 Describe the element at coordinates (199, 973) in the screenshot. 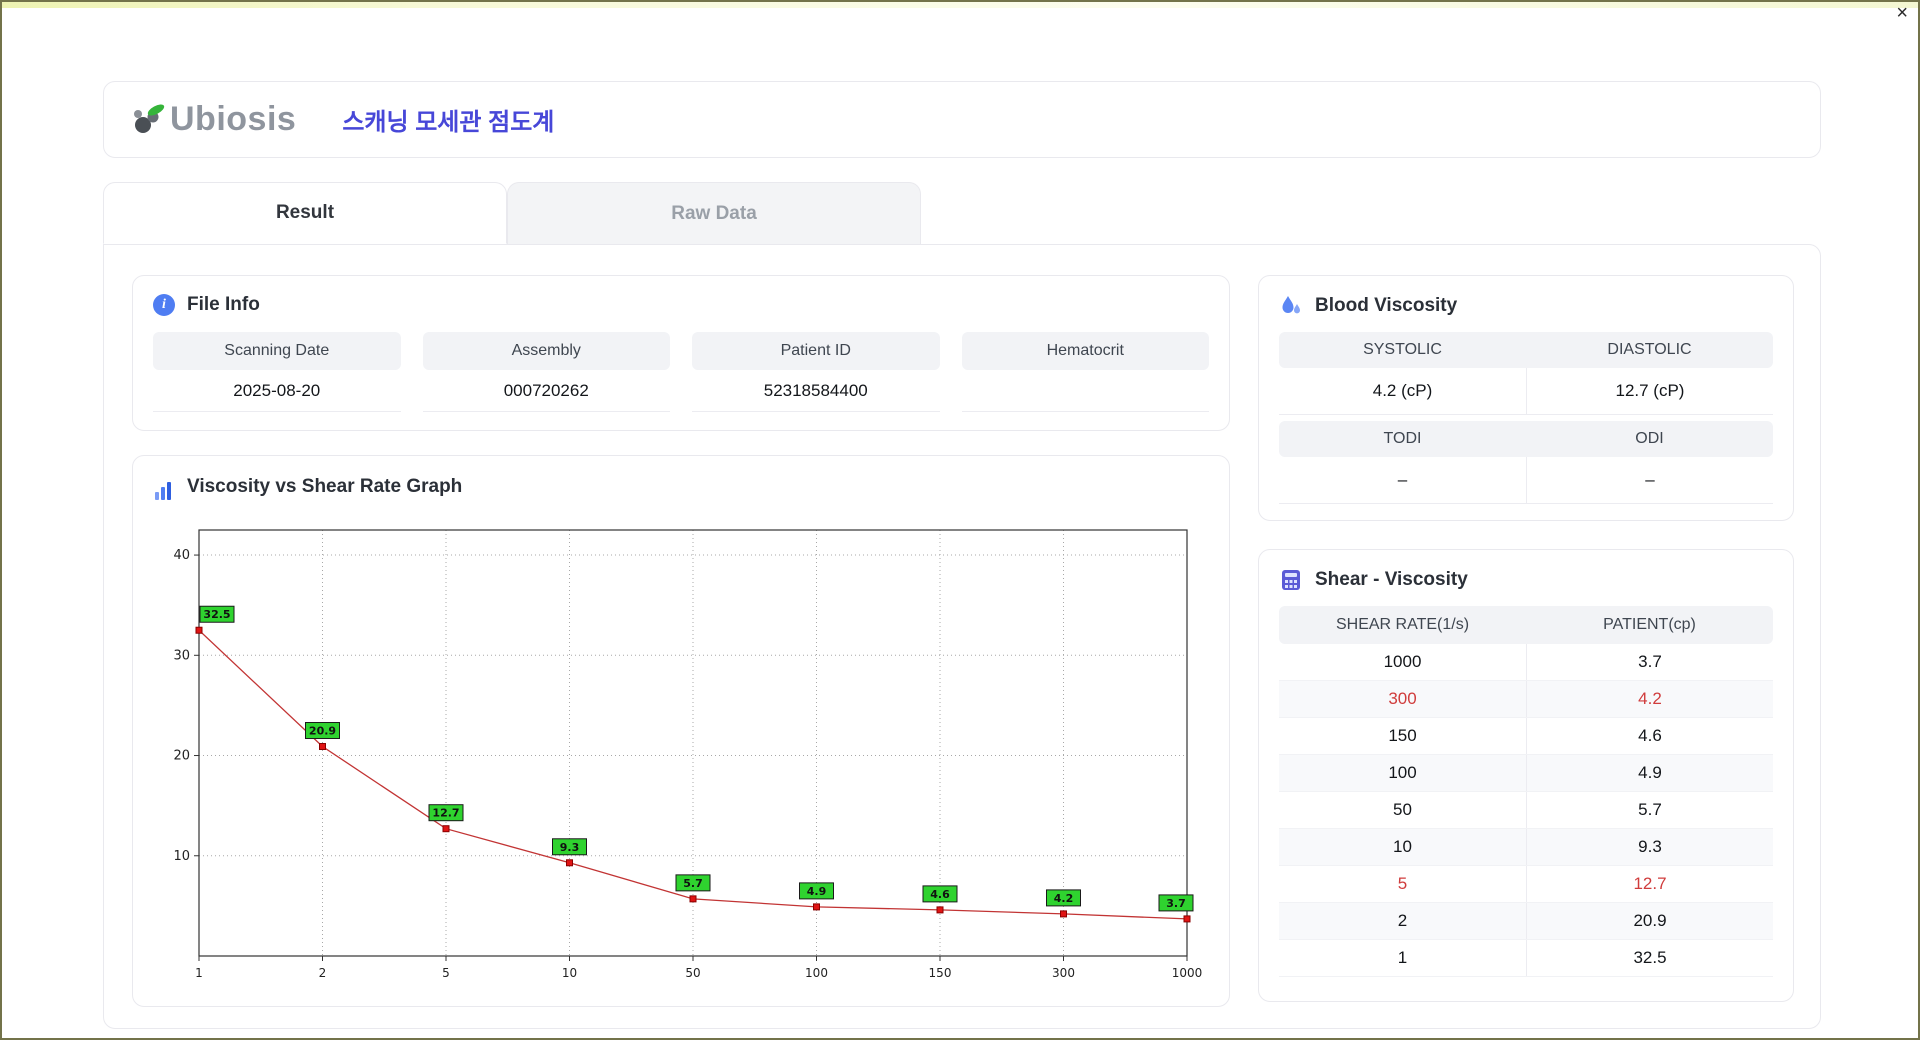

I see `svg-text: 1` at that location.